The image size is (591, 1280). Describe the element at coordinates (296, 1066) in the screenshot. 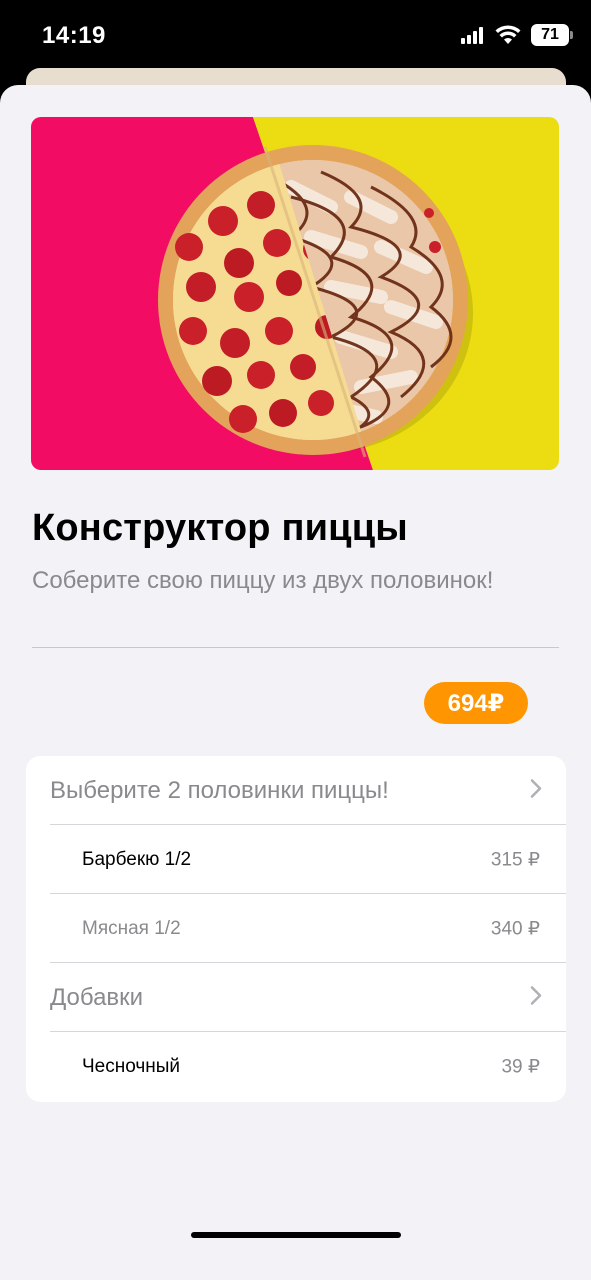

I see `list-item-addon: Чесночный 39 ₽` at that location.